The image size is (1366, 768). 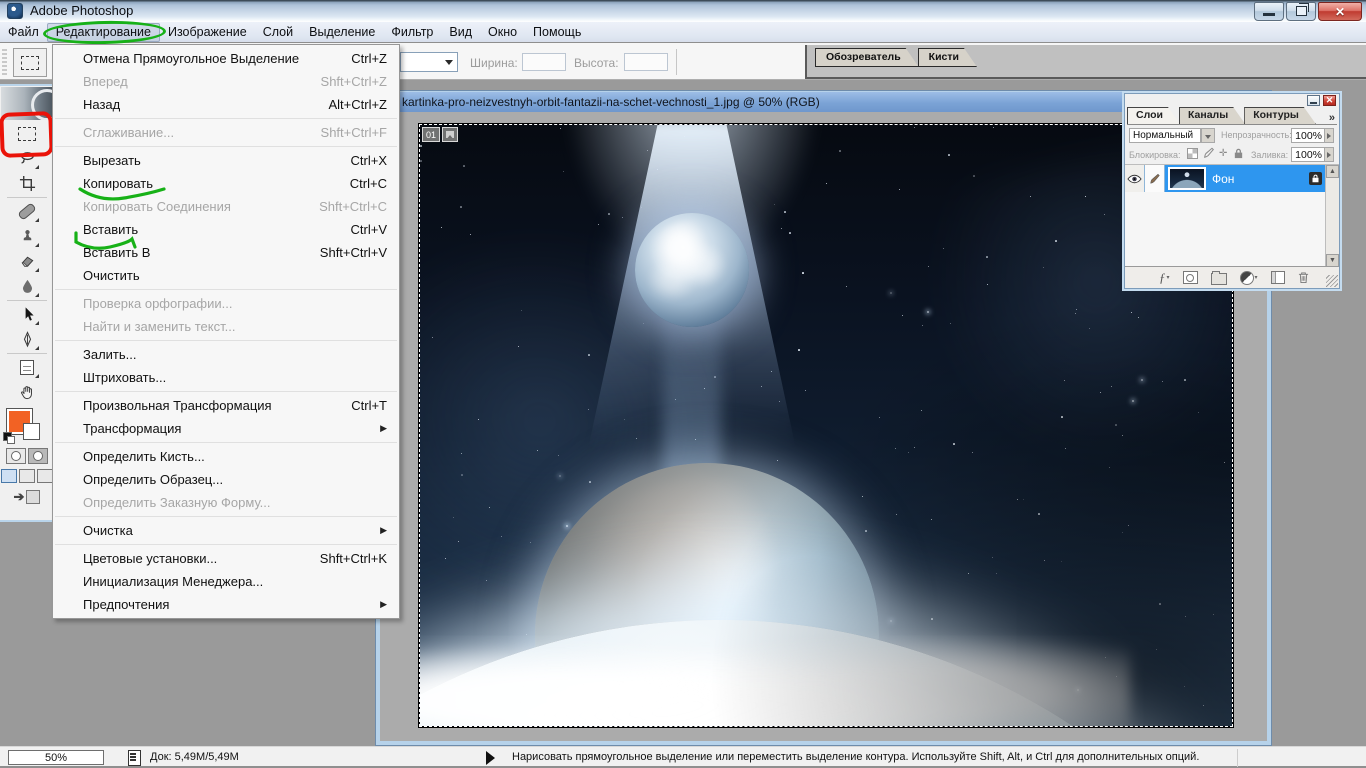 I want to click on layers-tab-2: Каналы, so click(x=1212, y=115).